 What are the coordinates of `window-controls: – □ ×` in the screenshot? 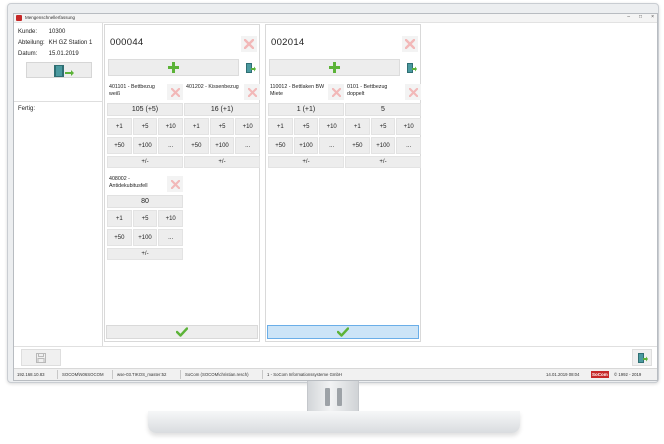 It's located at (640, 17).